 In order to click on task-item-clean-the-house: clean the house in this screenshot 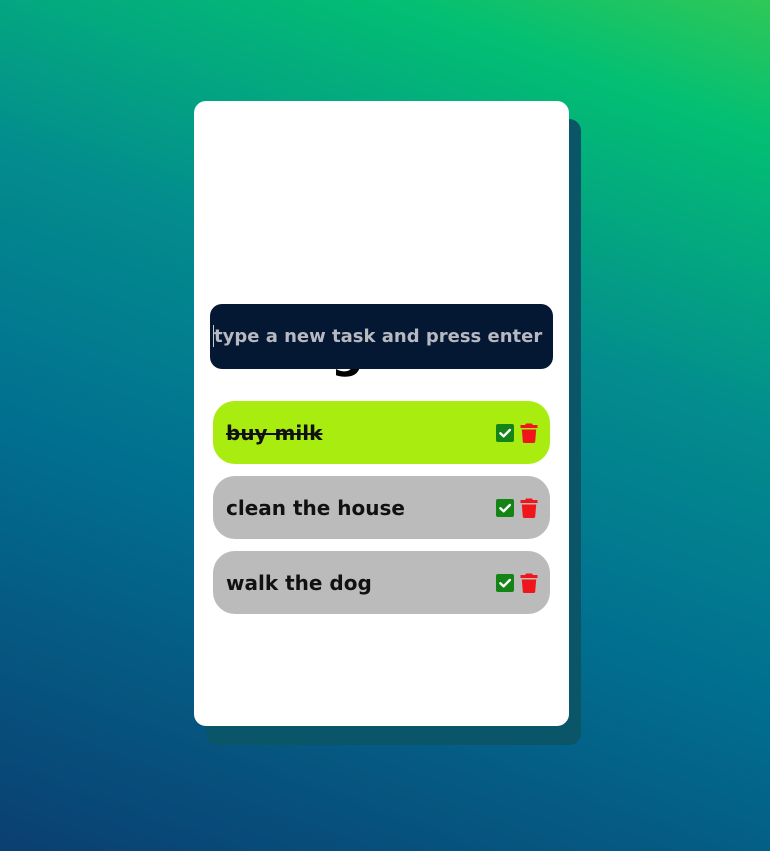, I will do `click(381, 507)`.